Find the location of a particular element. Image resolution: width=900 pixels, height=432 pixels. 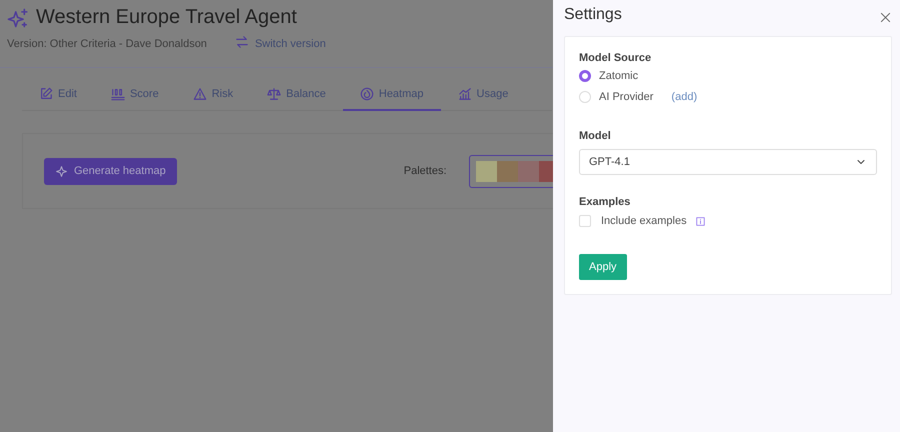

switch-version-link: Switch version is located at coordinates (280, 43).